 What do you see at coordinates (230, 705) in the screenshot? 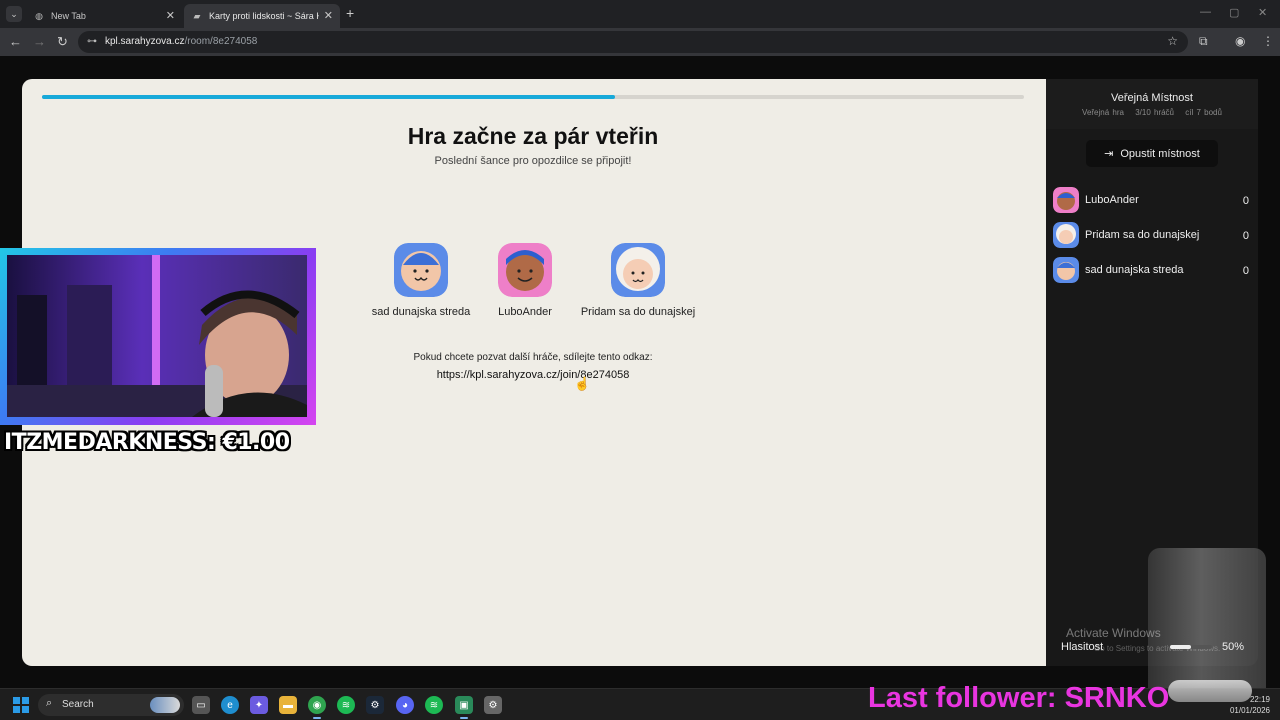
I see `edge-icon: e` at bounding box center [230, 705].